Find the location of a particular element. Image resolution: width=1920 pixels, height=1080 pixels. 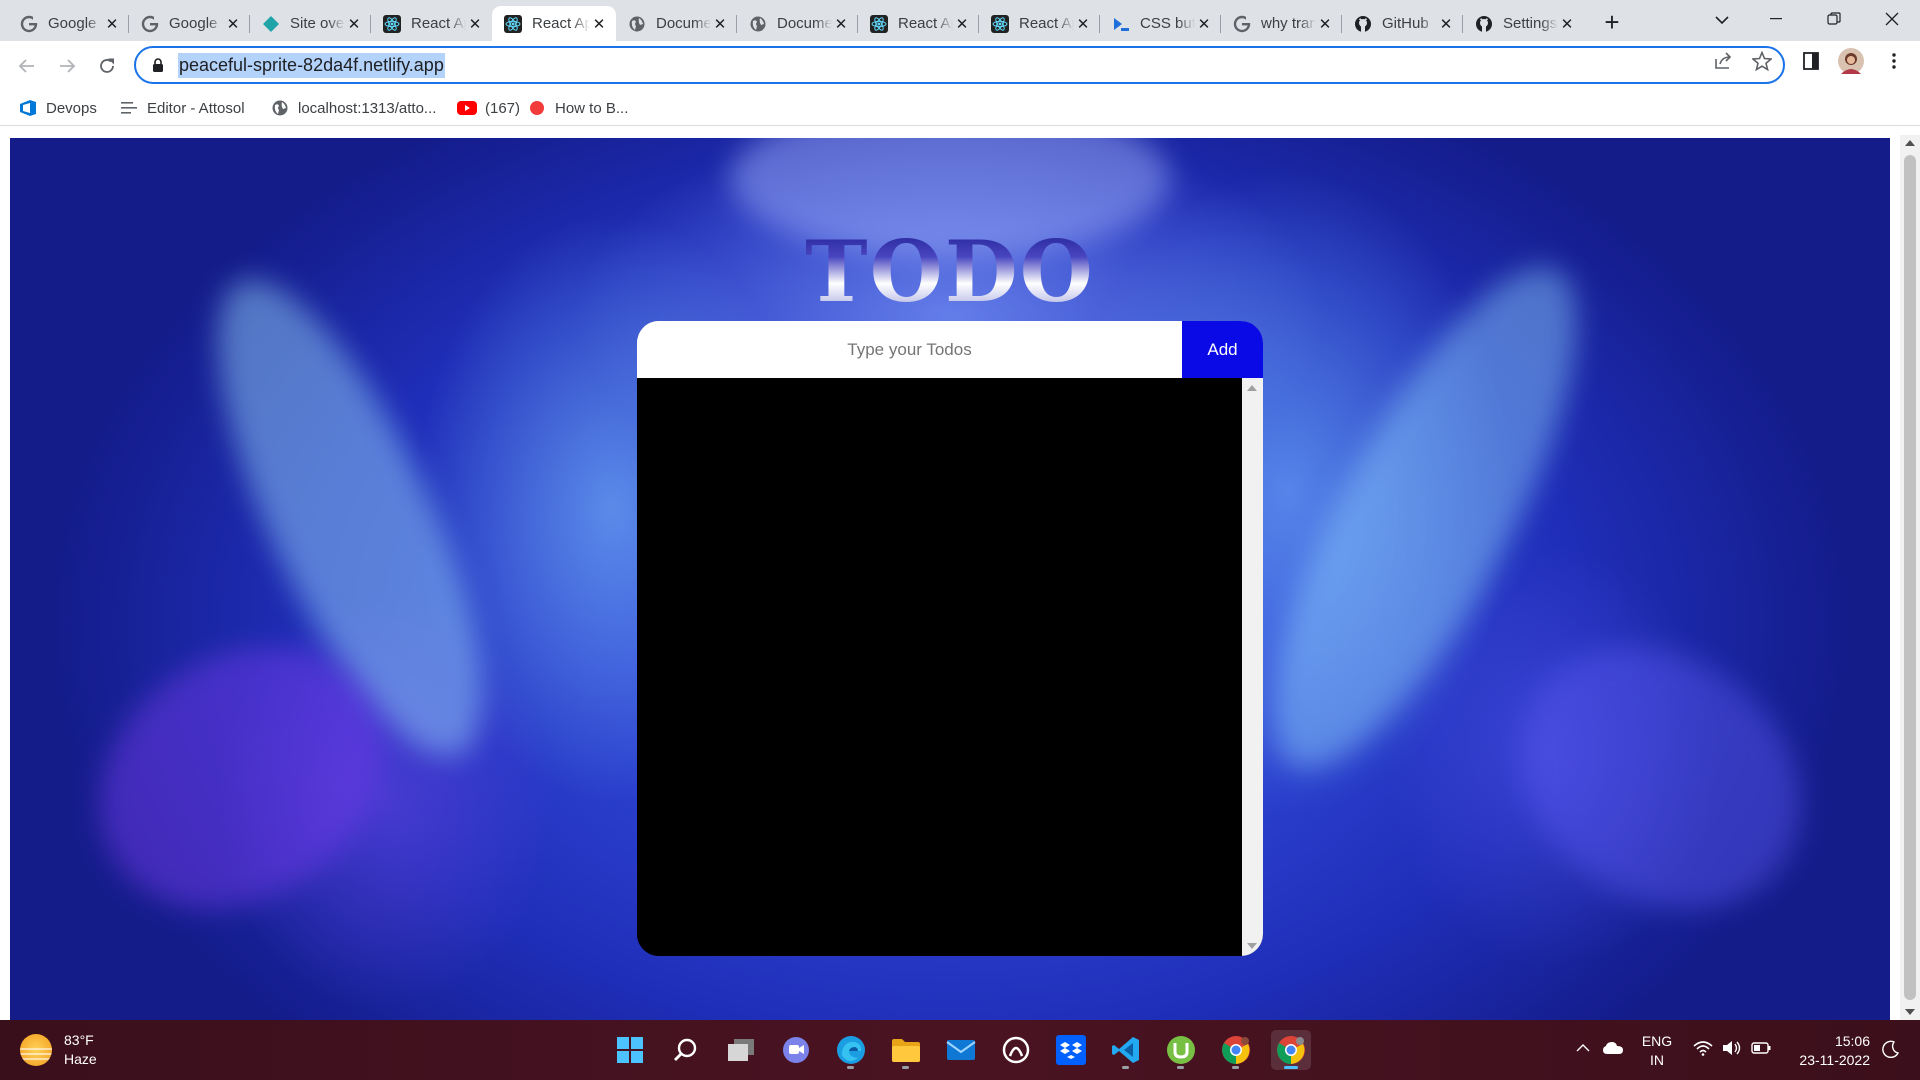

bookmark-editor-attosol: Editor - Attosol is located at coordinates (182, 108).